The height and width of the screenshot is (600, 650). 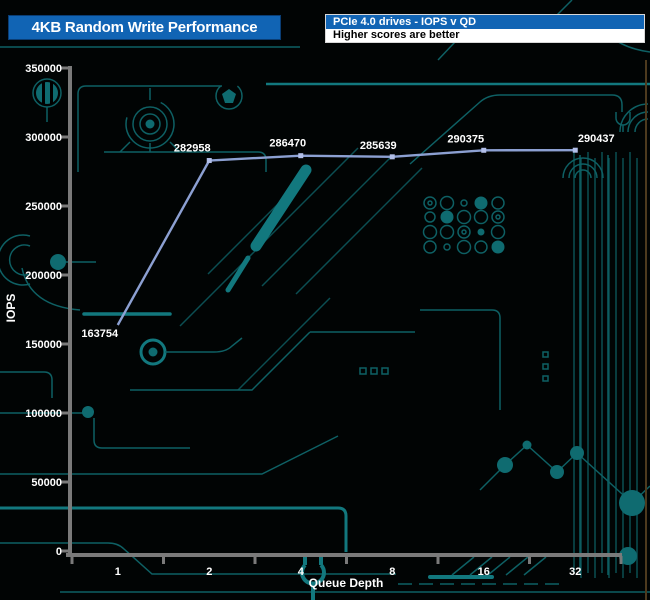 What do you see at coordinates (43, 207) in the screenshot?
I see `y-tick-label: 250000` at bounding box center [43, 207].